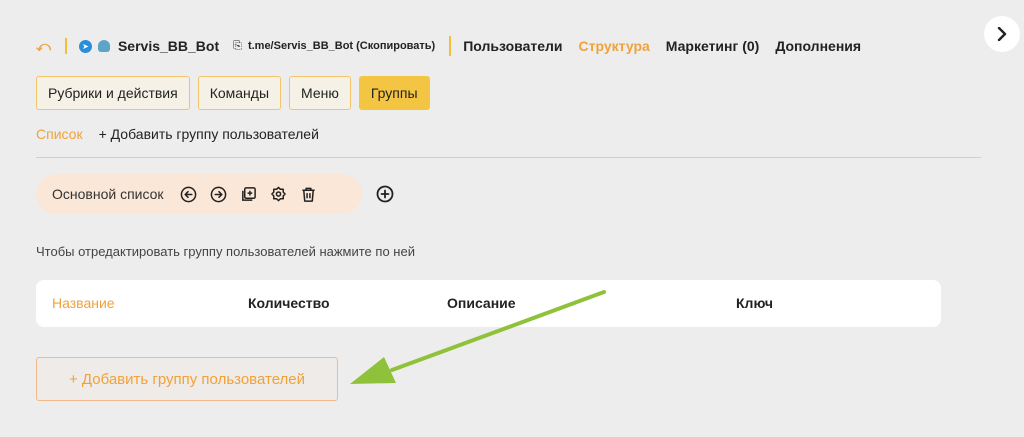  I want to click on back-icon: ⤺, so click(43, 46).